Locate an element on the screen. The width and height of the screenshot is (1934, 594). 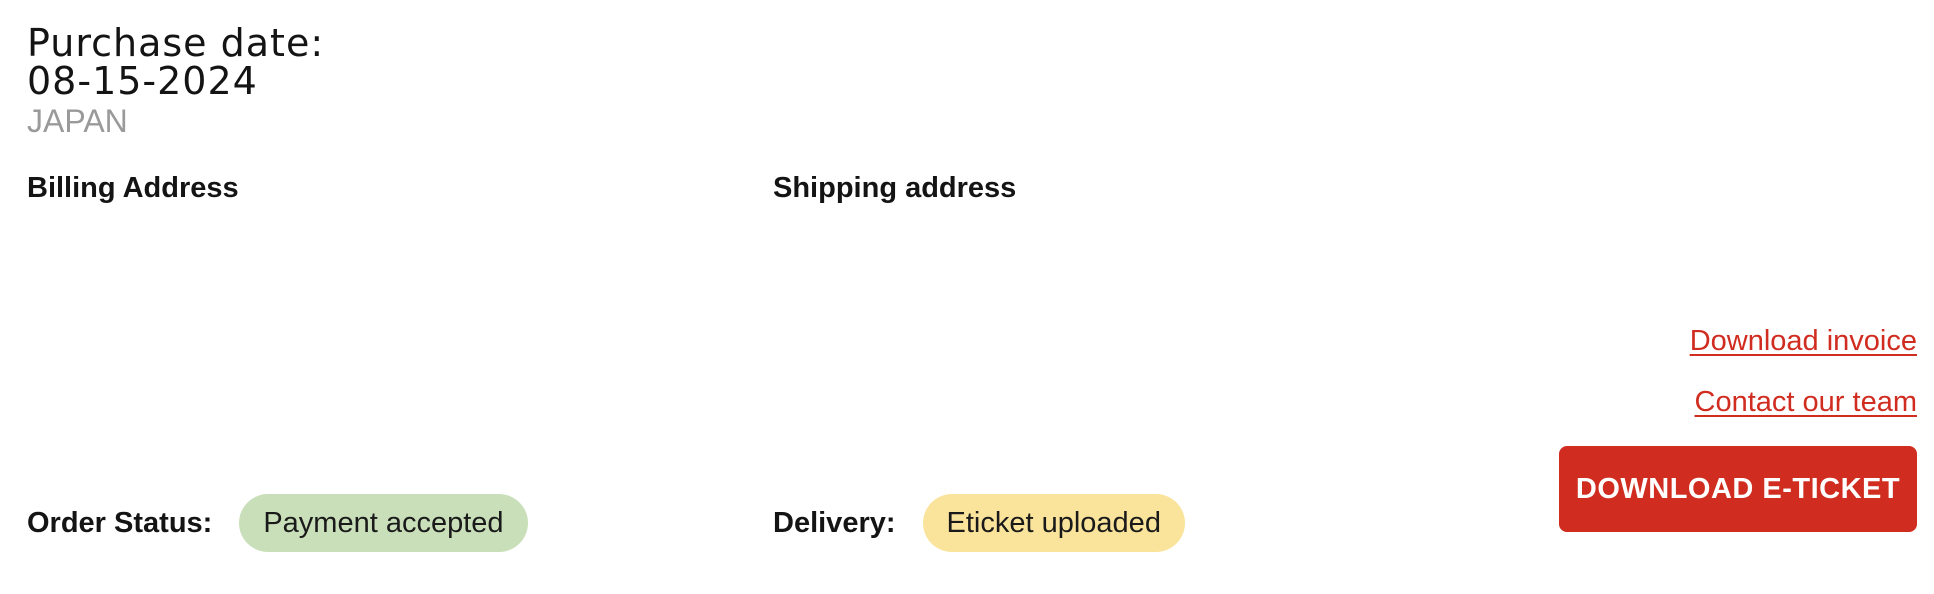
country-label: JAPAN is located at coordinates (77, 121).